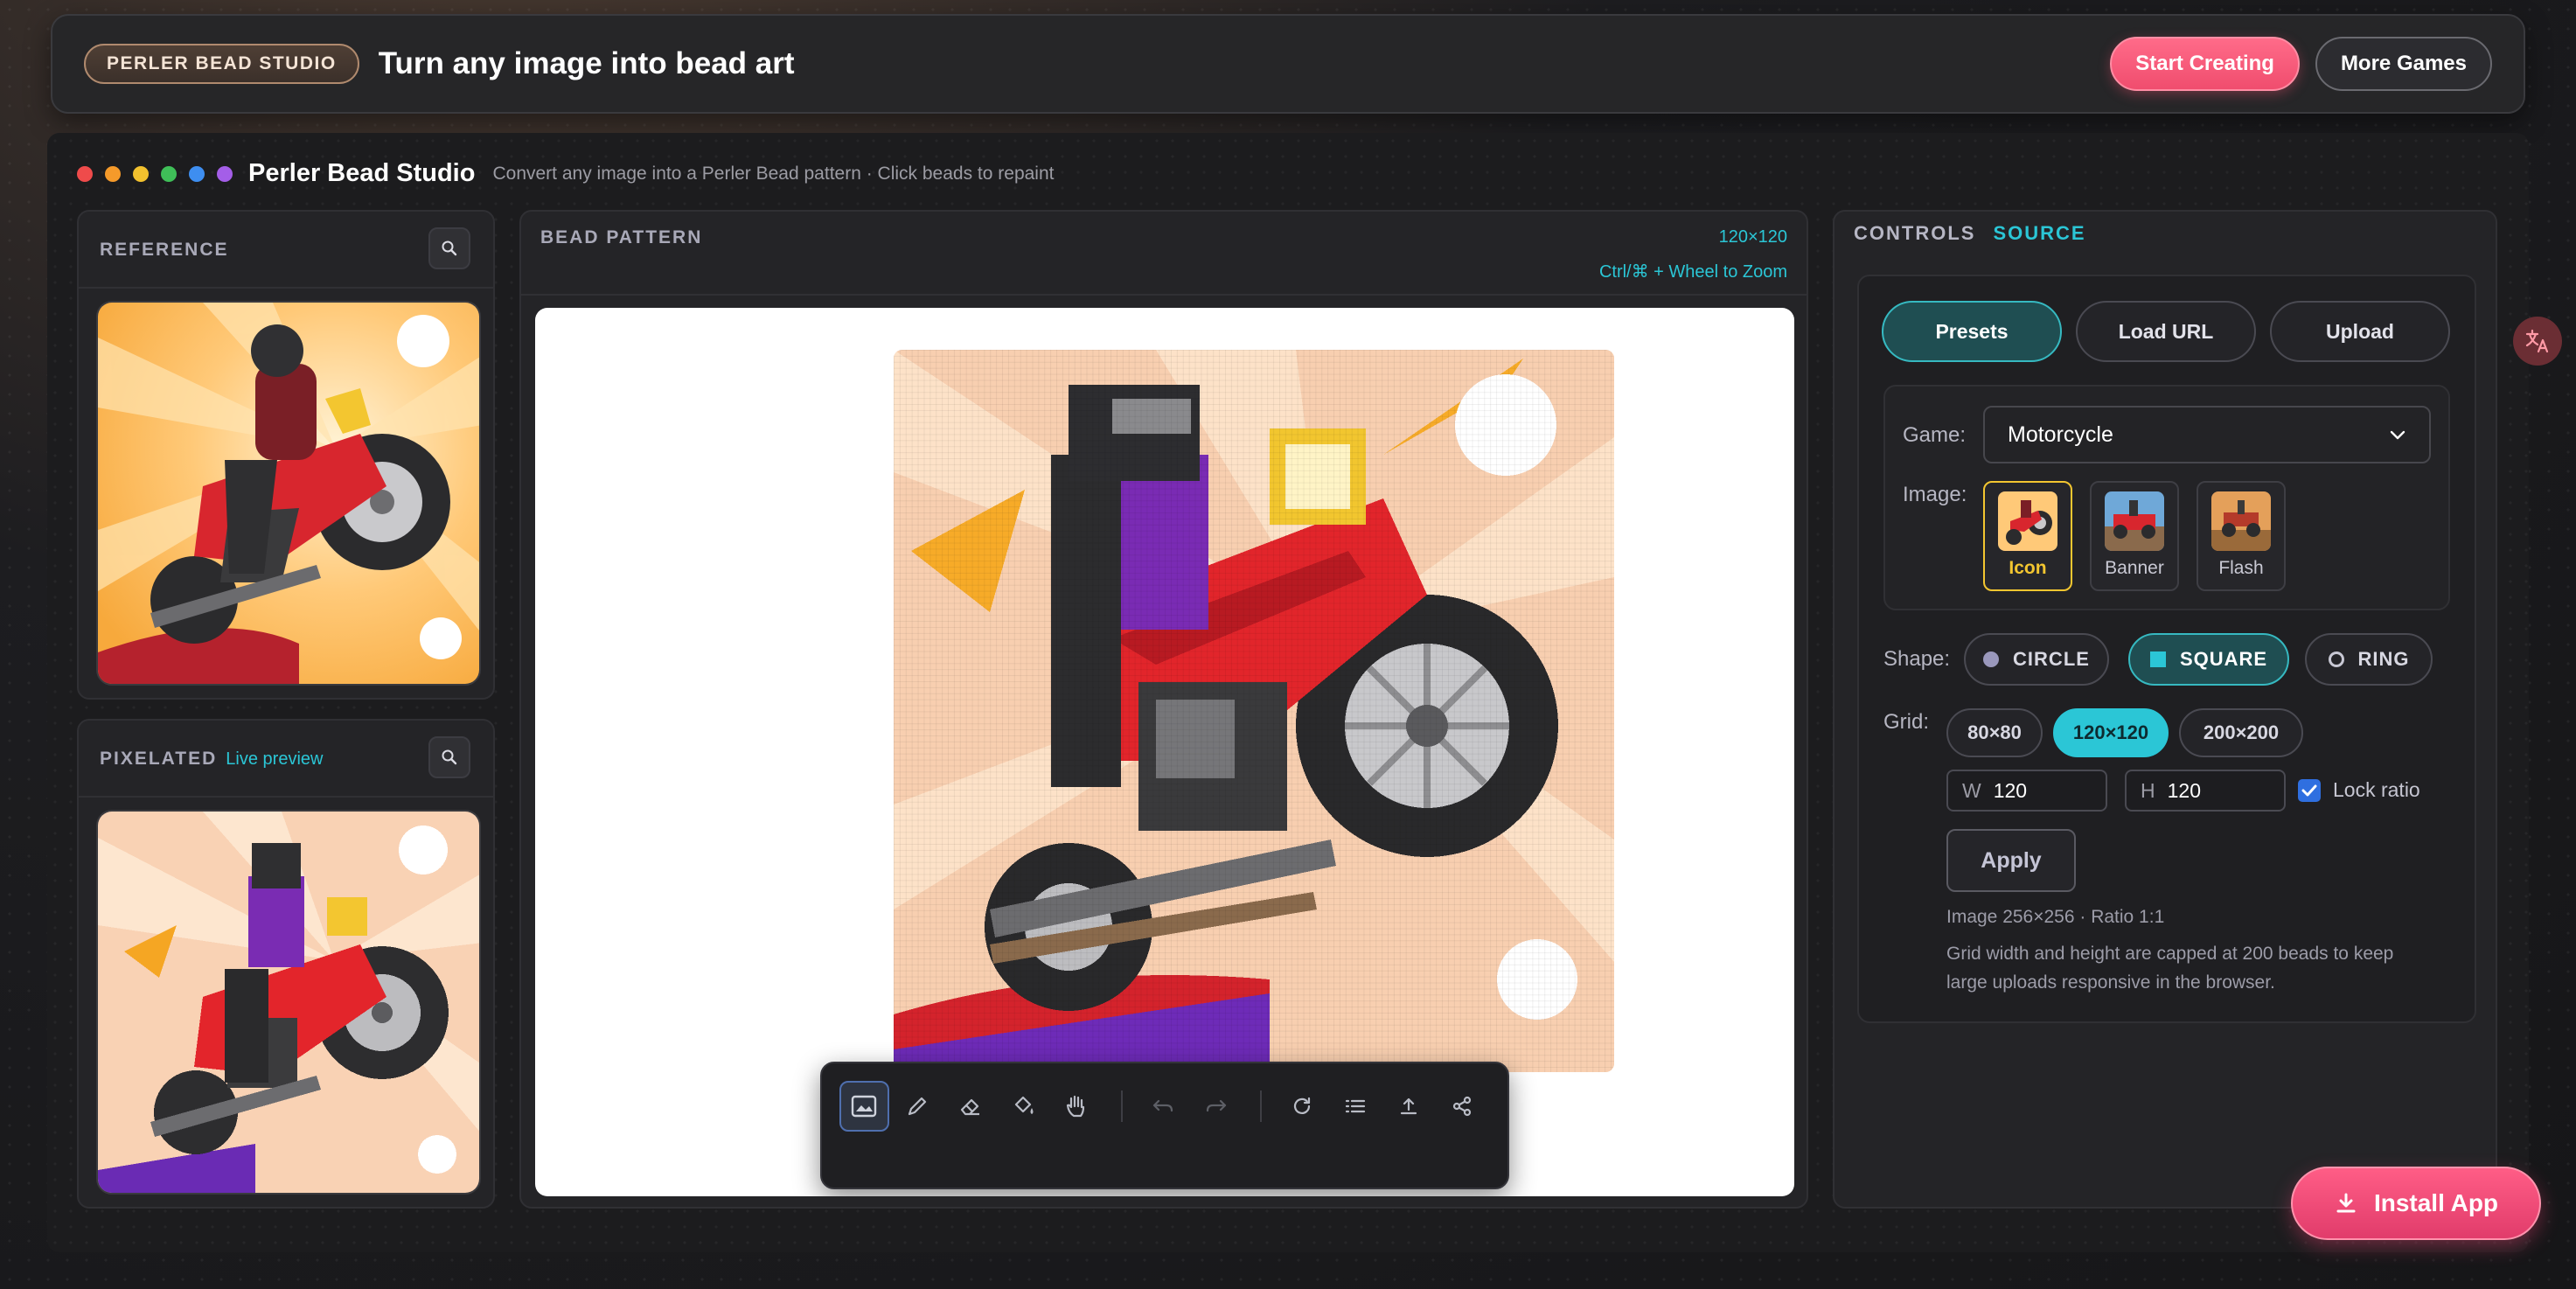  Describe the element at coordinates (362, 173) in the screenshot. I see `app-name: Perler Bead Studio` at that location.